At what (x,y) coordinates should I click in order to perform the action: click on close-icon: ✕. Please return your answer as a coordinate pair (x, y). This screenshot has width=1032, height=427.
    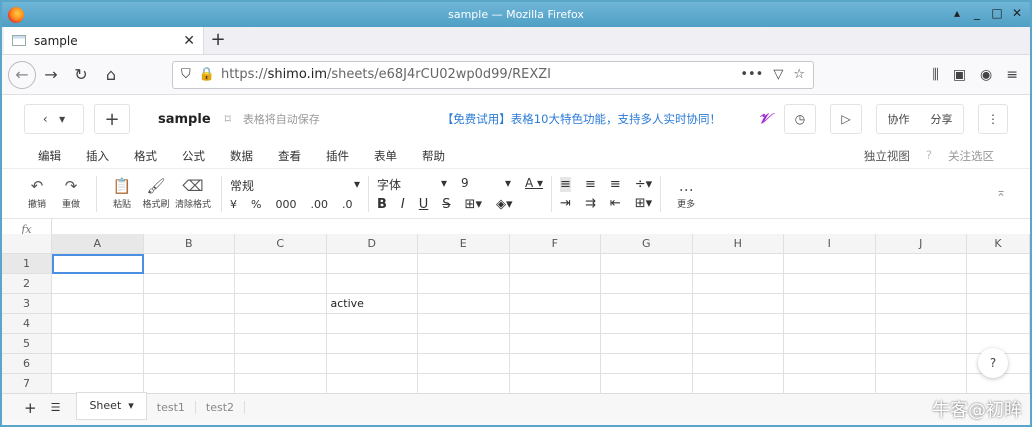
    Looking at the image, I should click on (1017, 13).